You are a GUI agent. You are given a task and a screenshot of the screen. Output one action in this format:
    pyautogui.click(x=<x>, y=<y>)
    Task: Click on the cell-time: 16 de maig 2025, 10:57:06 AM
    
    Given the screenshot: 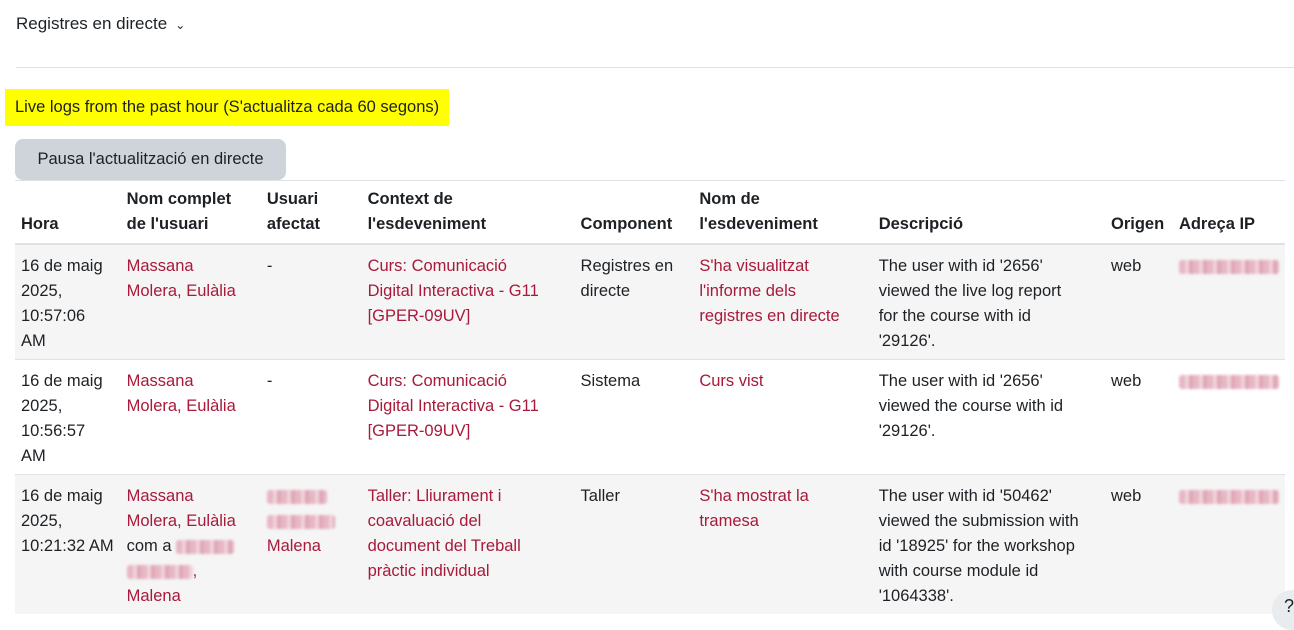 What is the action you would take?
    pyautogui.click(x=68, y=301)
    